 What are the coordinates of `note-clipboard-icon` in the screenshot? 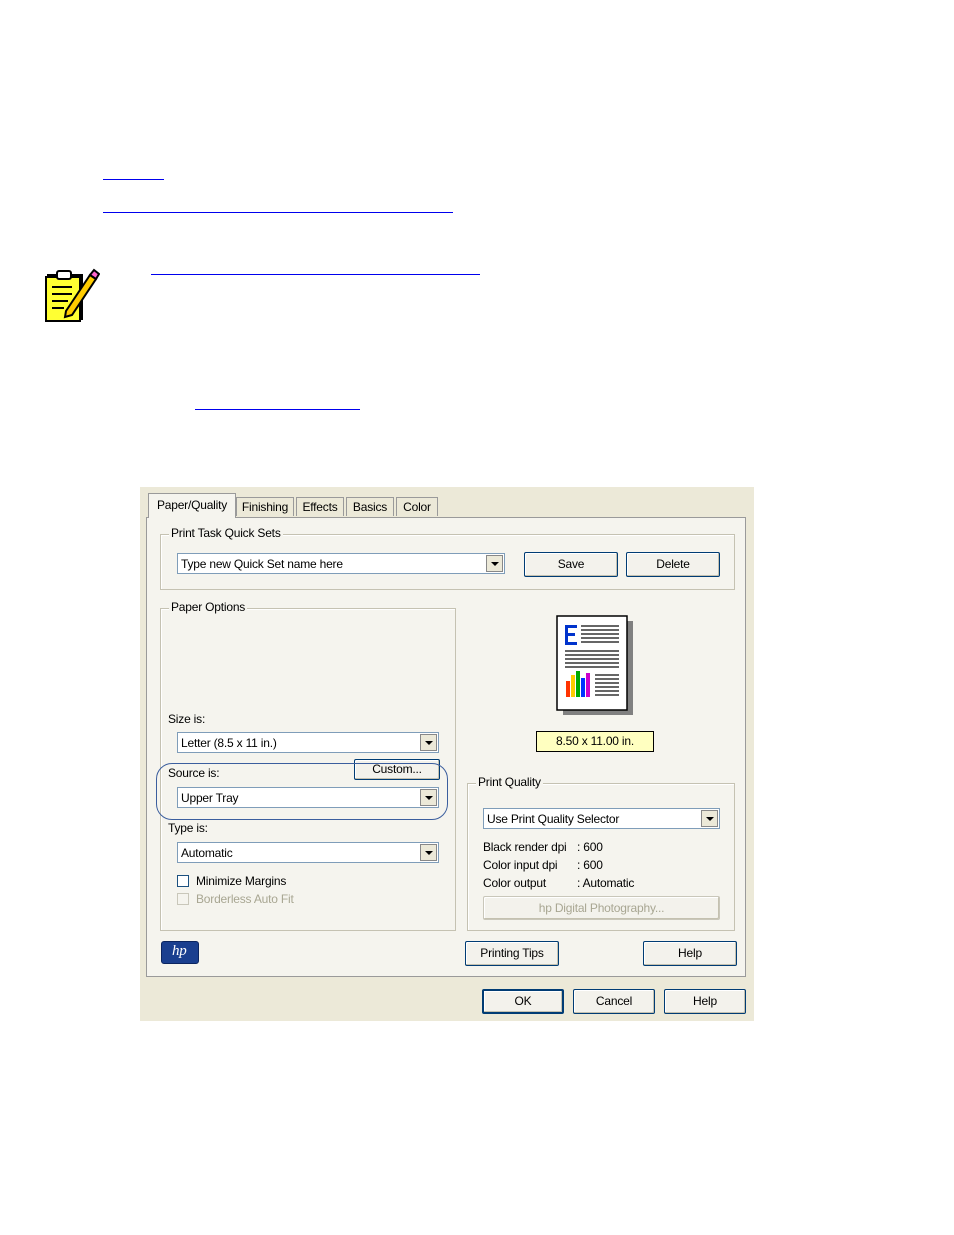 It's located at (72, 295).